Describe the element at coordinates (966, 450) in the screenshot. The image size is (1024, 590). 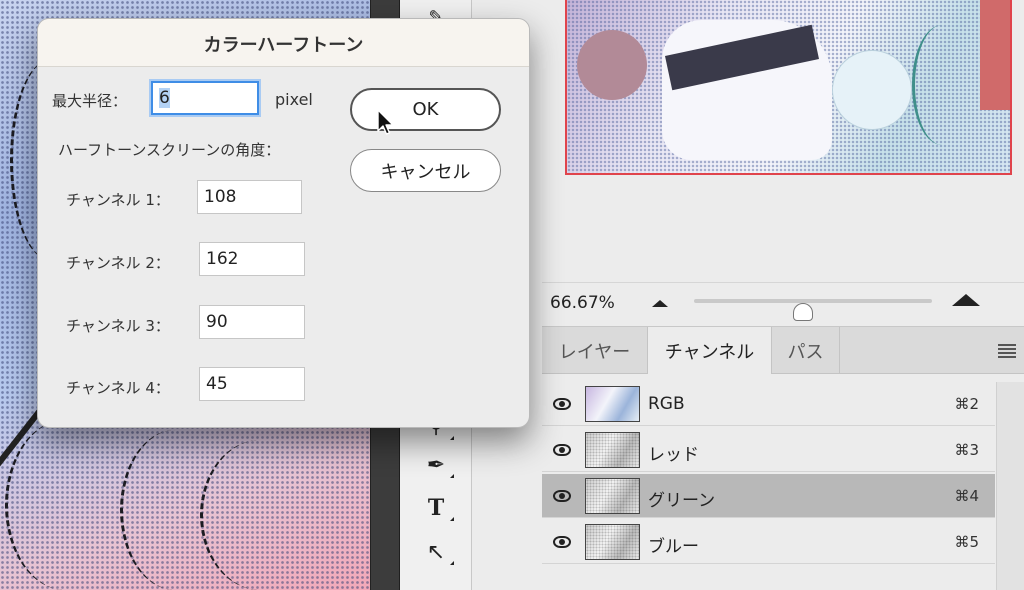
I see `channel-shortcut: ⌘3` at that location.